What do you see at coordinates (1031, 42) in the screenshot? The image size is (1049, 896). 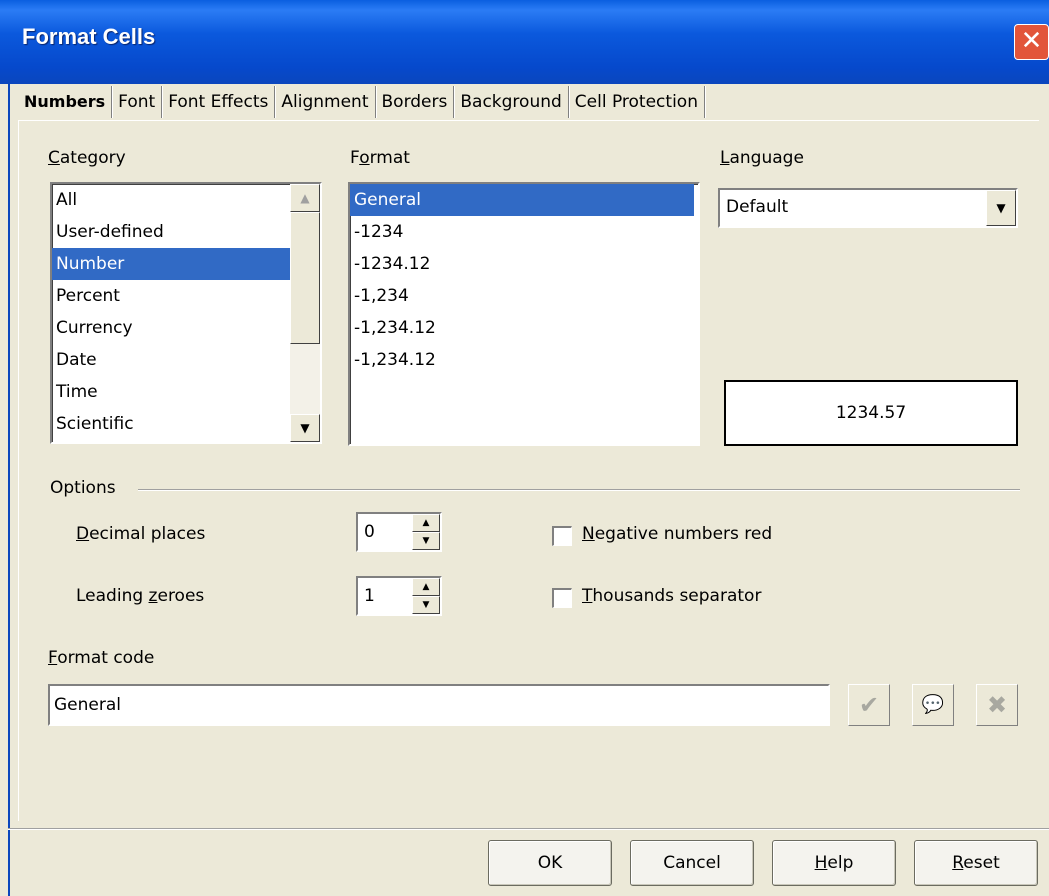 I see `close-icon: ✕` at bounding box center [1031, 42].